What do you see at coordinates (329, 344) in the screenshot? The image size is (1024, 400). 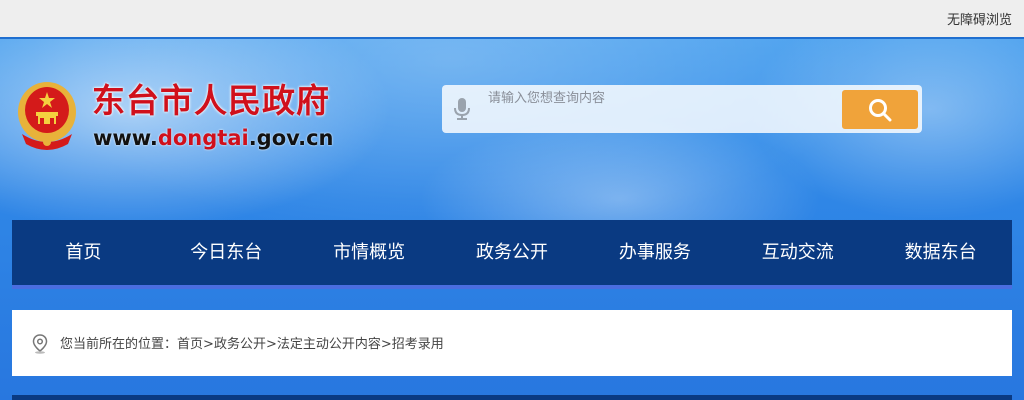 I see `breadcrumb-link-statutory: 法定主动公开内容` at bounding box center [329, 344].